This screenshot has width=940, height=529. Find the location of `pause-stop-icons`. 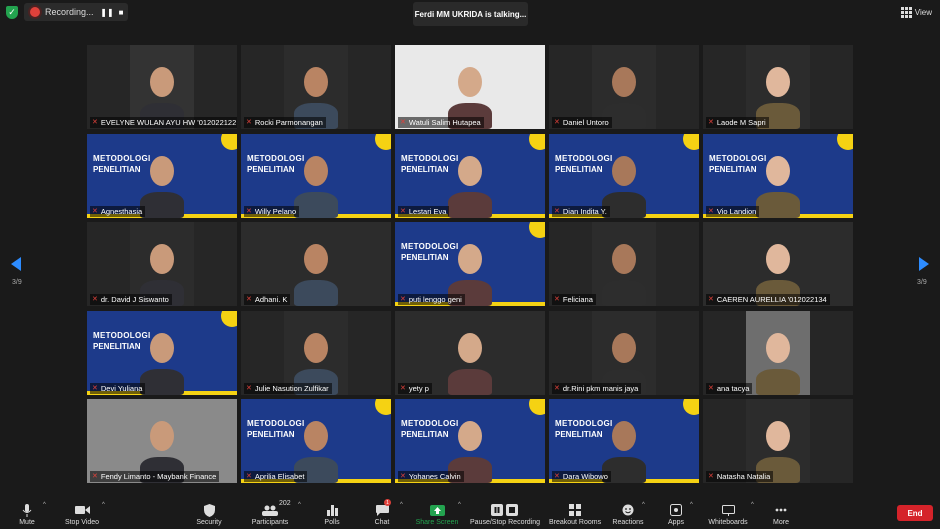

pause-stop-icons is located at coordinates (505, 510).